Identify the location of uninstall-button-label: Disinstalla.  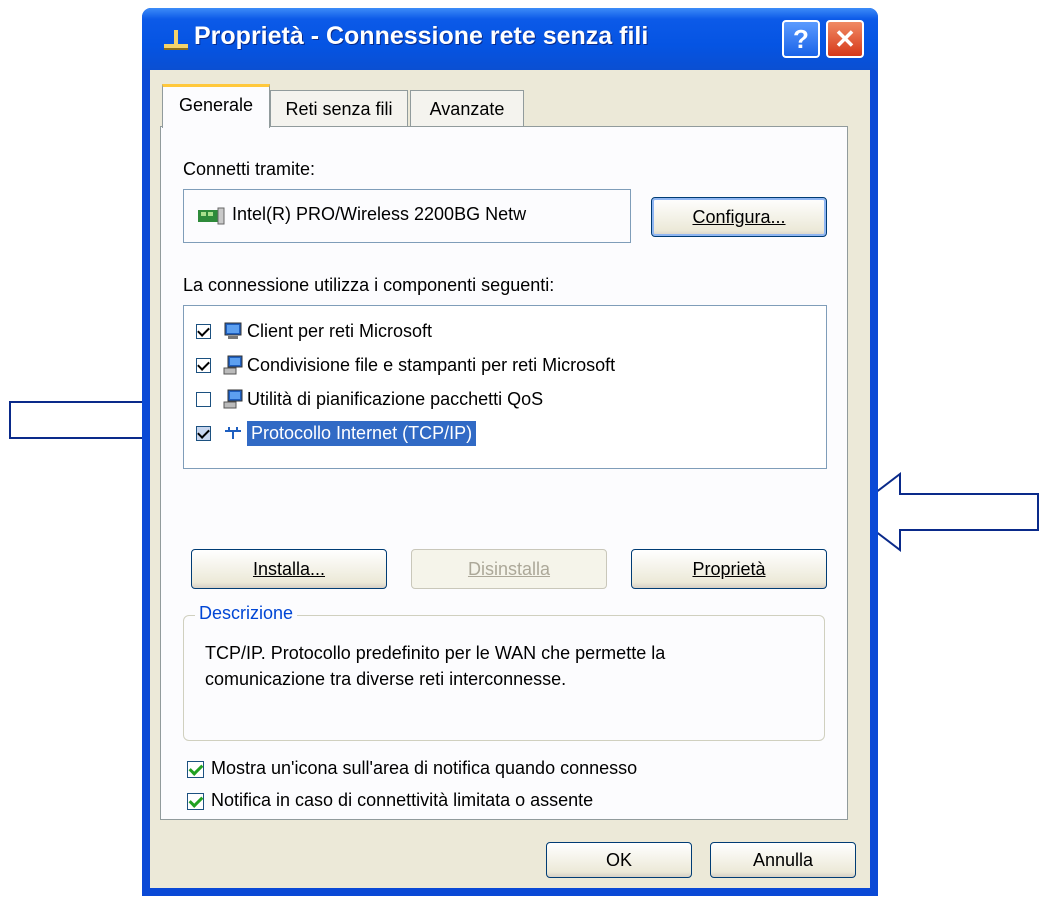
(509, 568).